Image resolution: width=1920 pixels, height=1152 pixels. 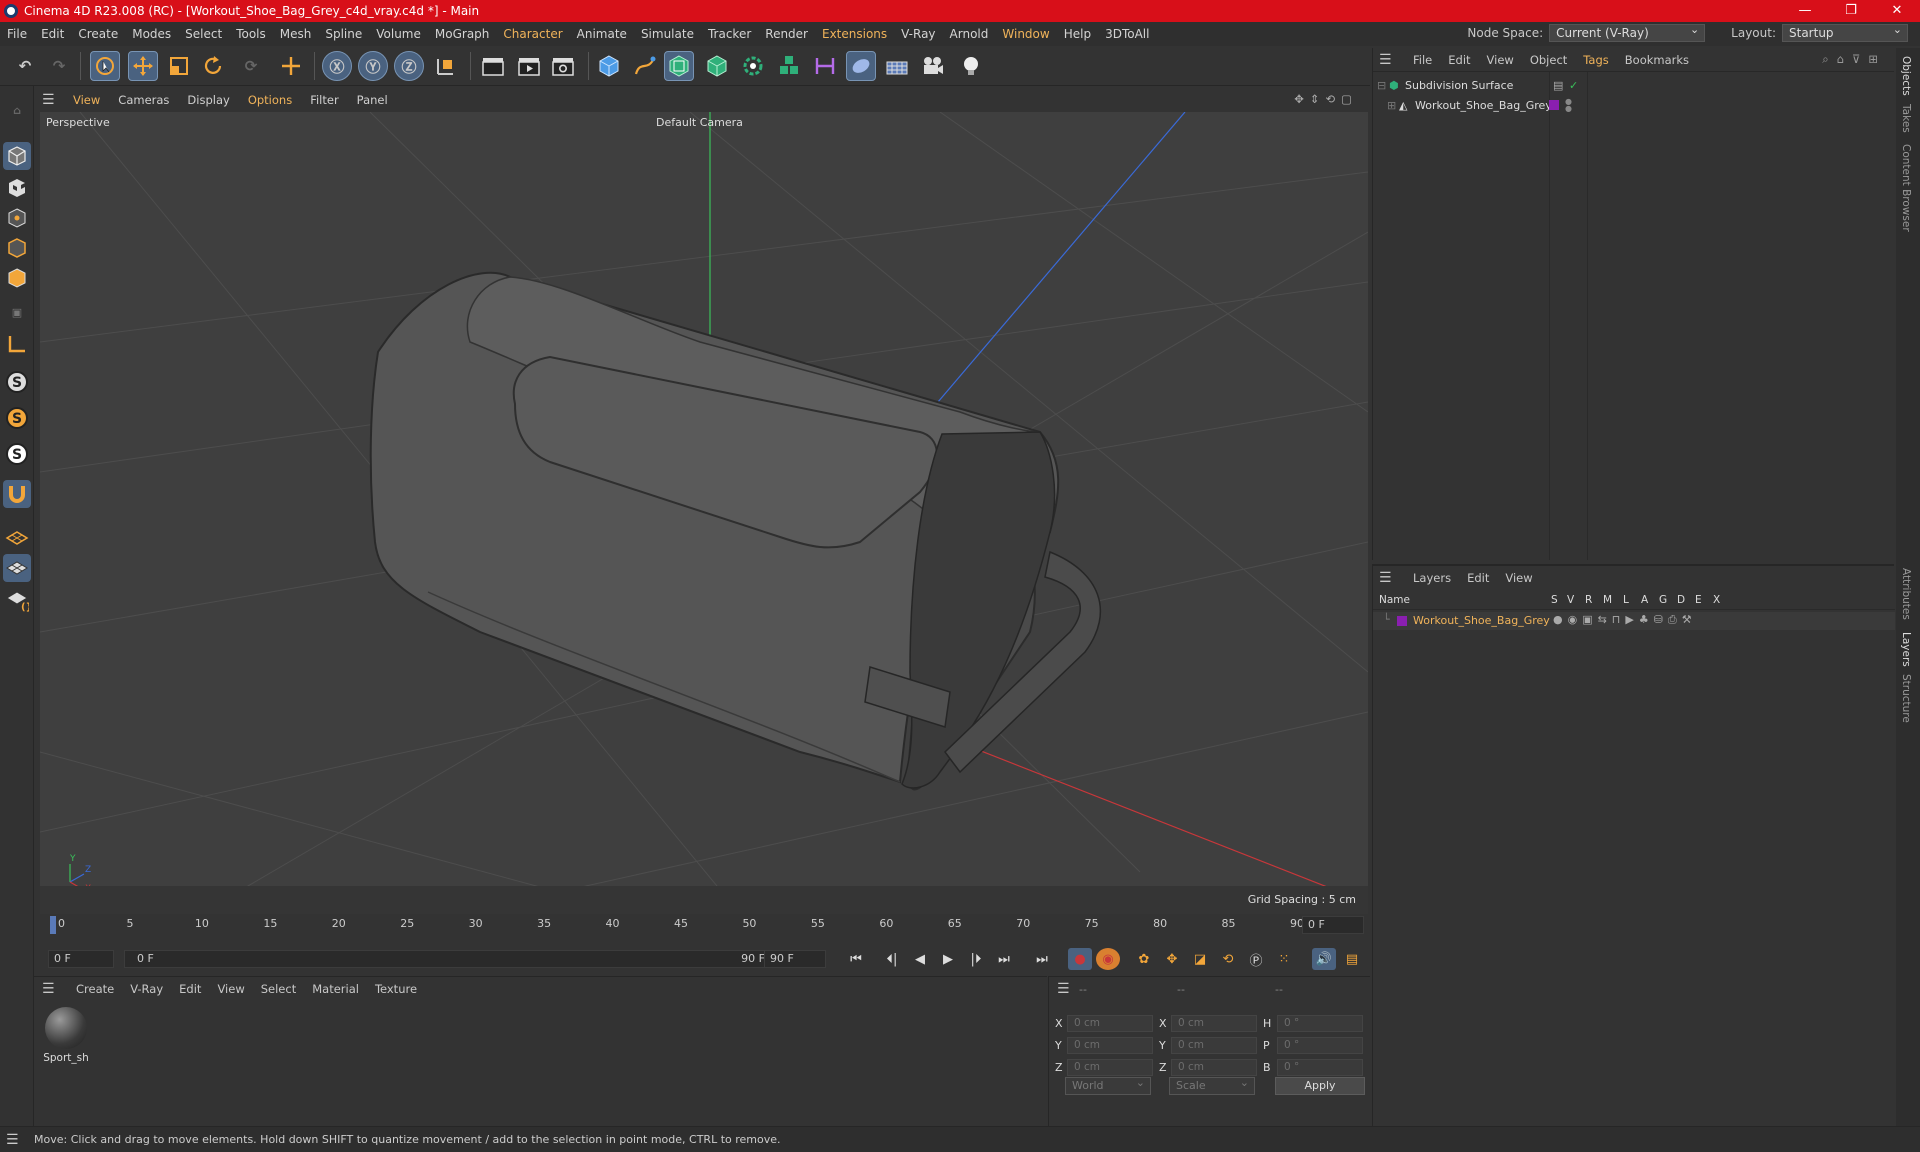 What do you see at coordinates (143, 66) in the screenshot?
I see `move-tool-button` at bounding box center [143, 66].